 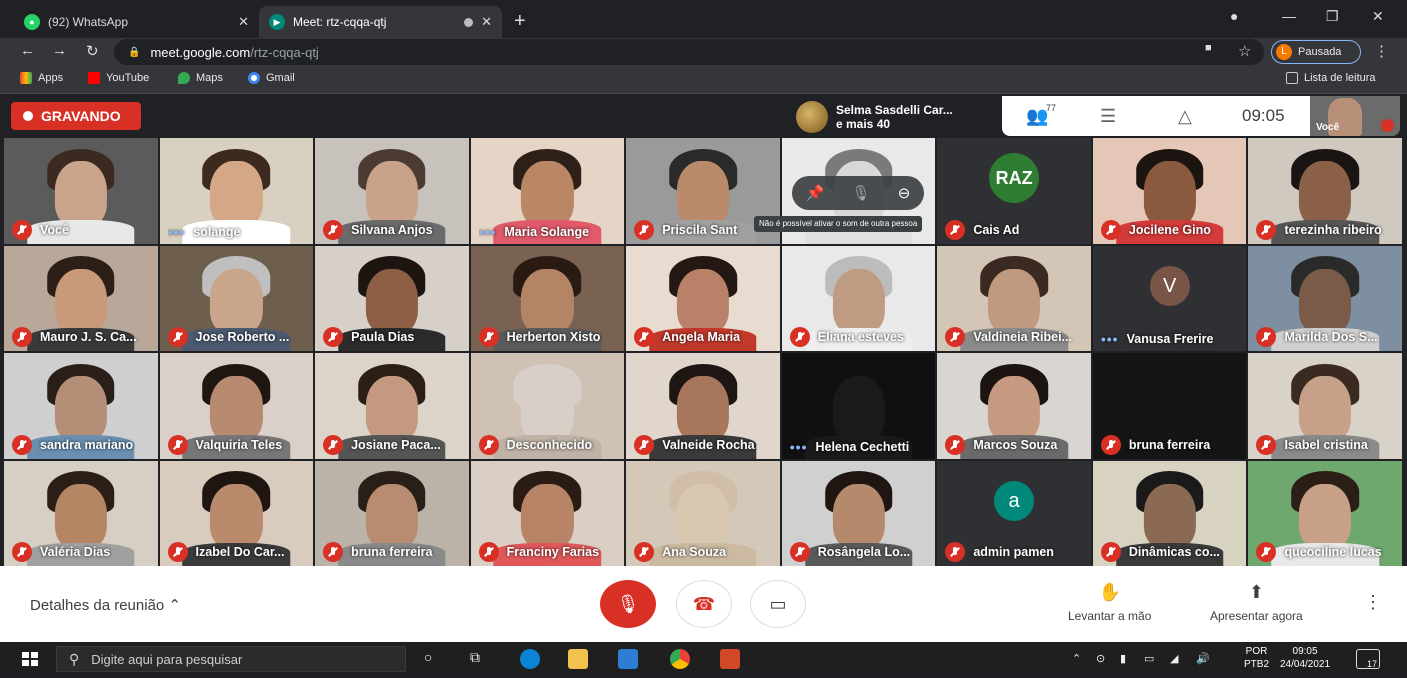 What do you see at coordinates (815, 193) in the screenshot?
I see `pin-icon: 📌` at bounding box center [815, 193].